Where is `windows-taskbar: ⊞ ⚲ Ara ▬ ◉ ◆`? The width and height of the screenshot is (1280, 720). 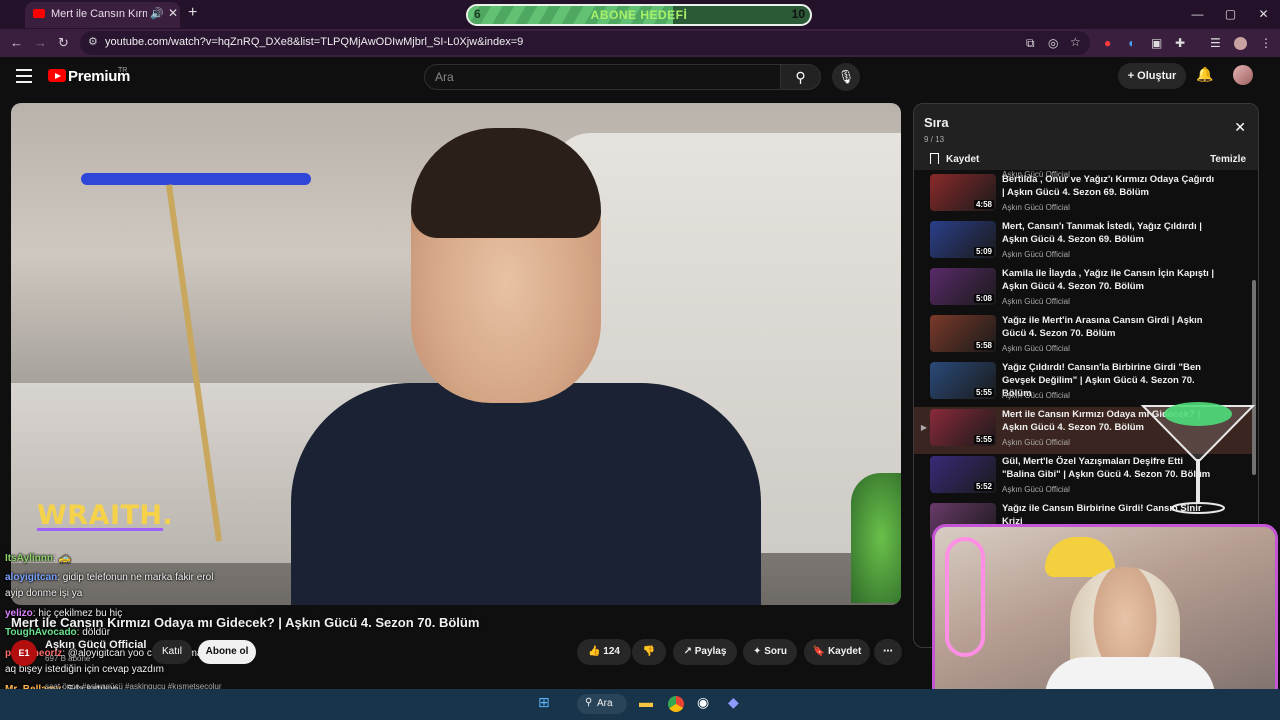
windows-taskbar: ⊞ ⚲ Ara ▬ ◉ ◆ is located at coordinates (640, 704).